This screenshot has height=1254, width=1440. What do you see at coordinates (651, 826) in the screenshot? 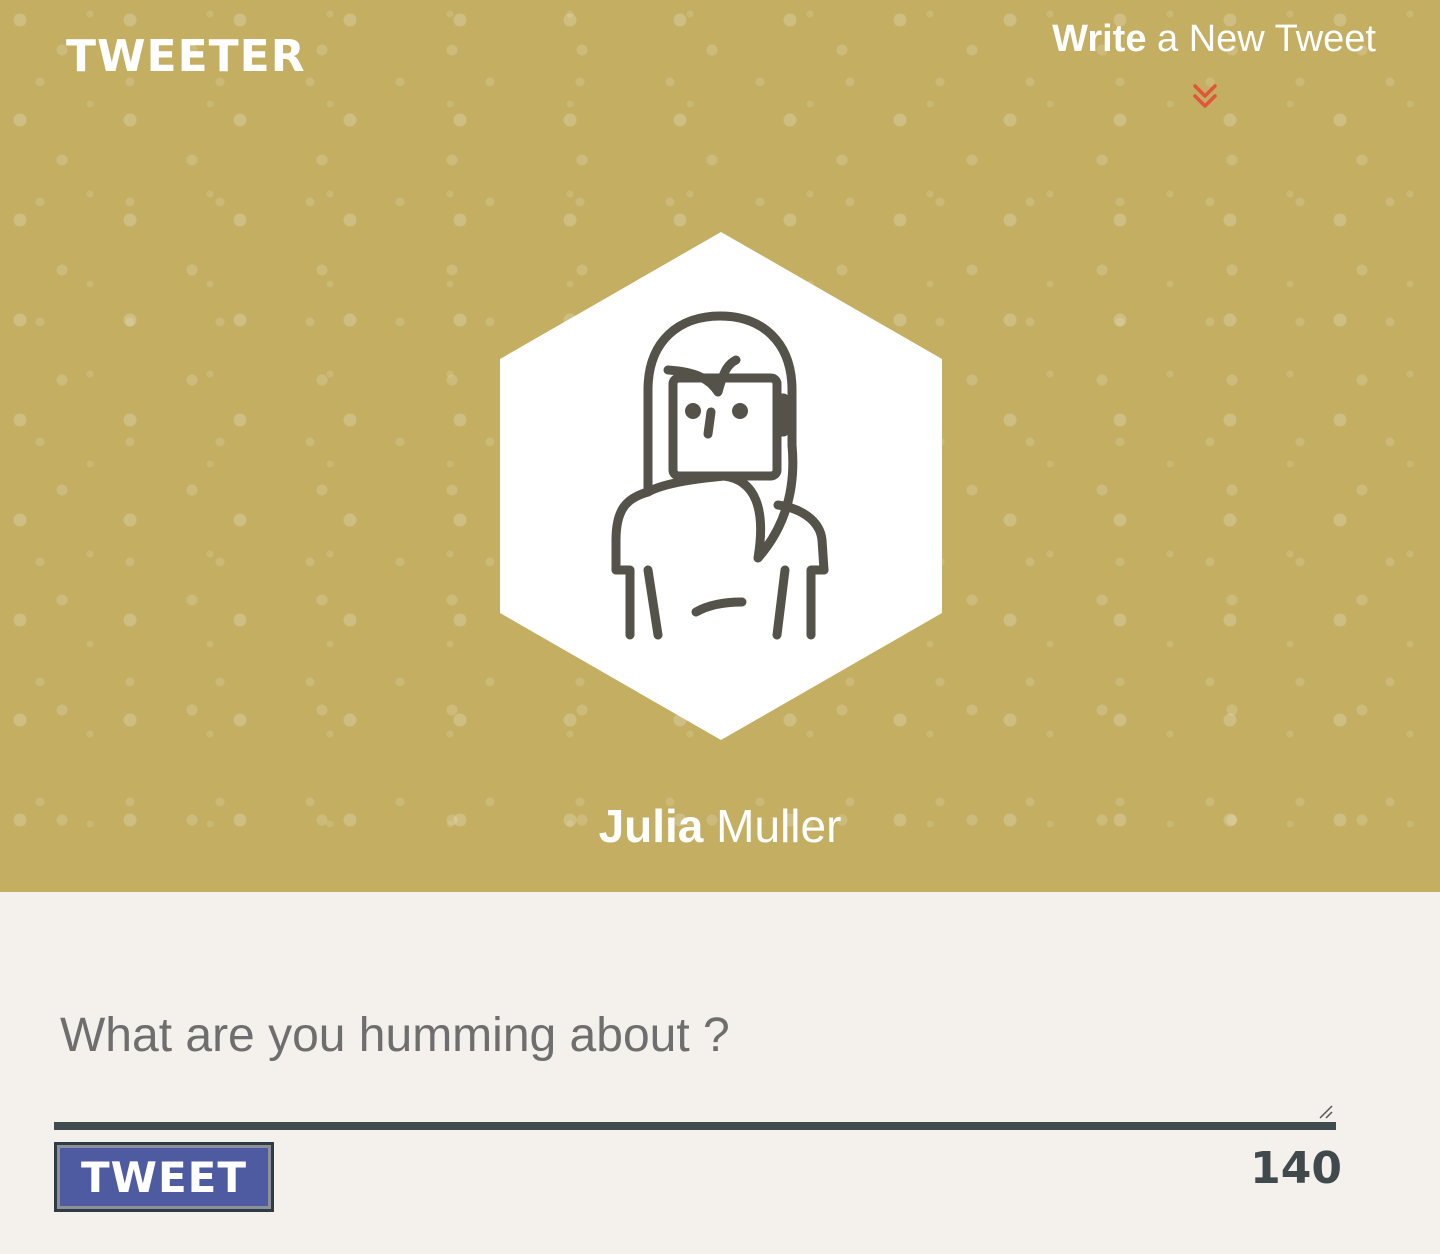
I see `first-name: Julia` at bounding box center [651, 826].